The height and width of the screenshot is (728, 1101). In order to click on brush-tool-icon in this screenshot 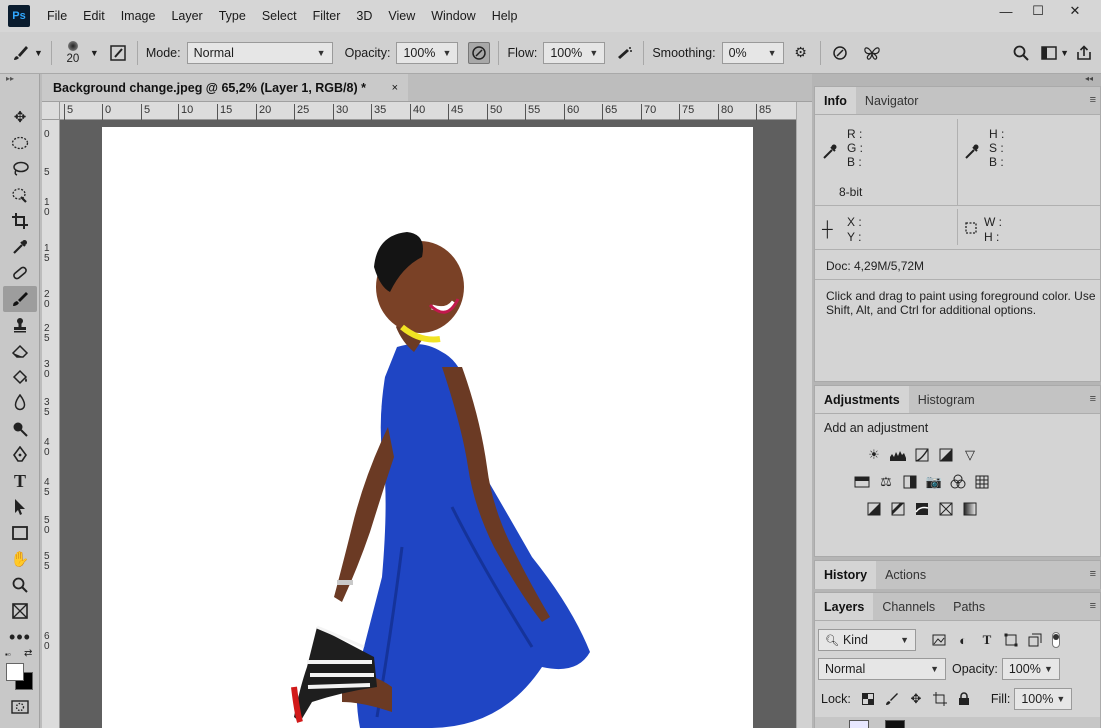, I will do `click(20, 299)`.